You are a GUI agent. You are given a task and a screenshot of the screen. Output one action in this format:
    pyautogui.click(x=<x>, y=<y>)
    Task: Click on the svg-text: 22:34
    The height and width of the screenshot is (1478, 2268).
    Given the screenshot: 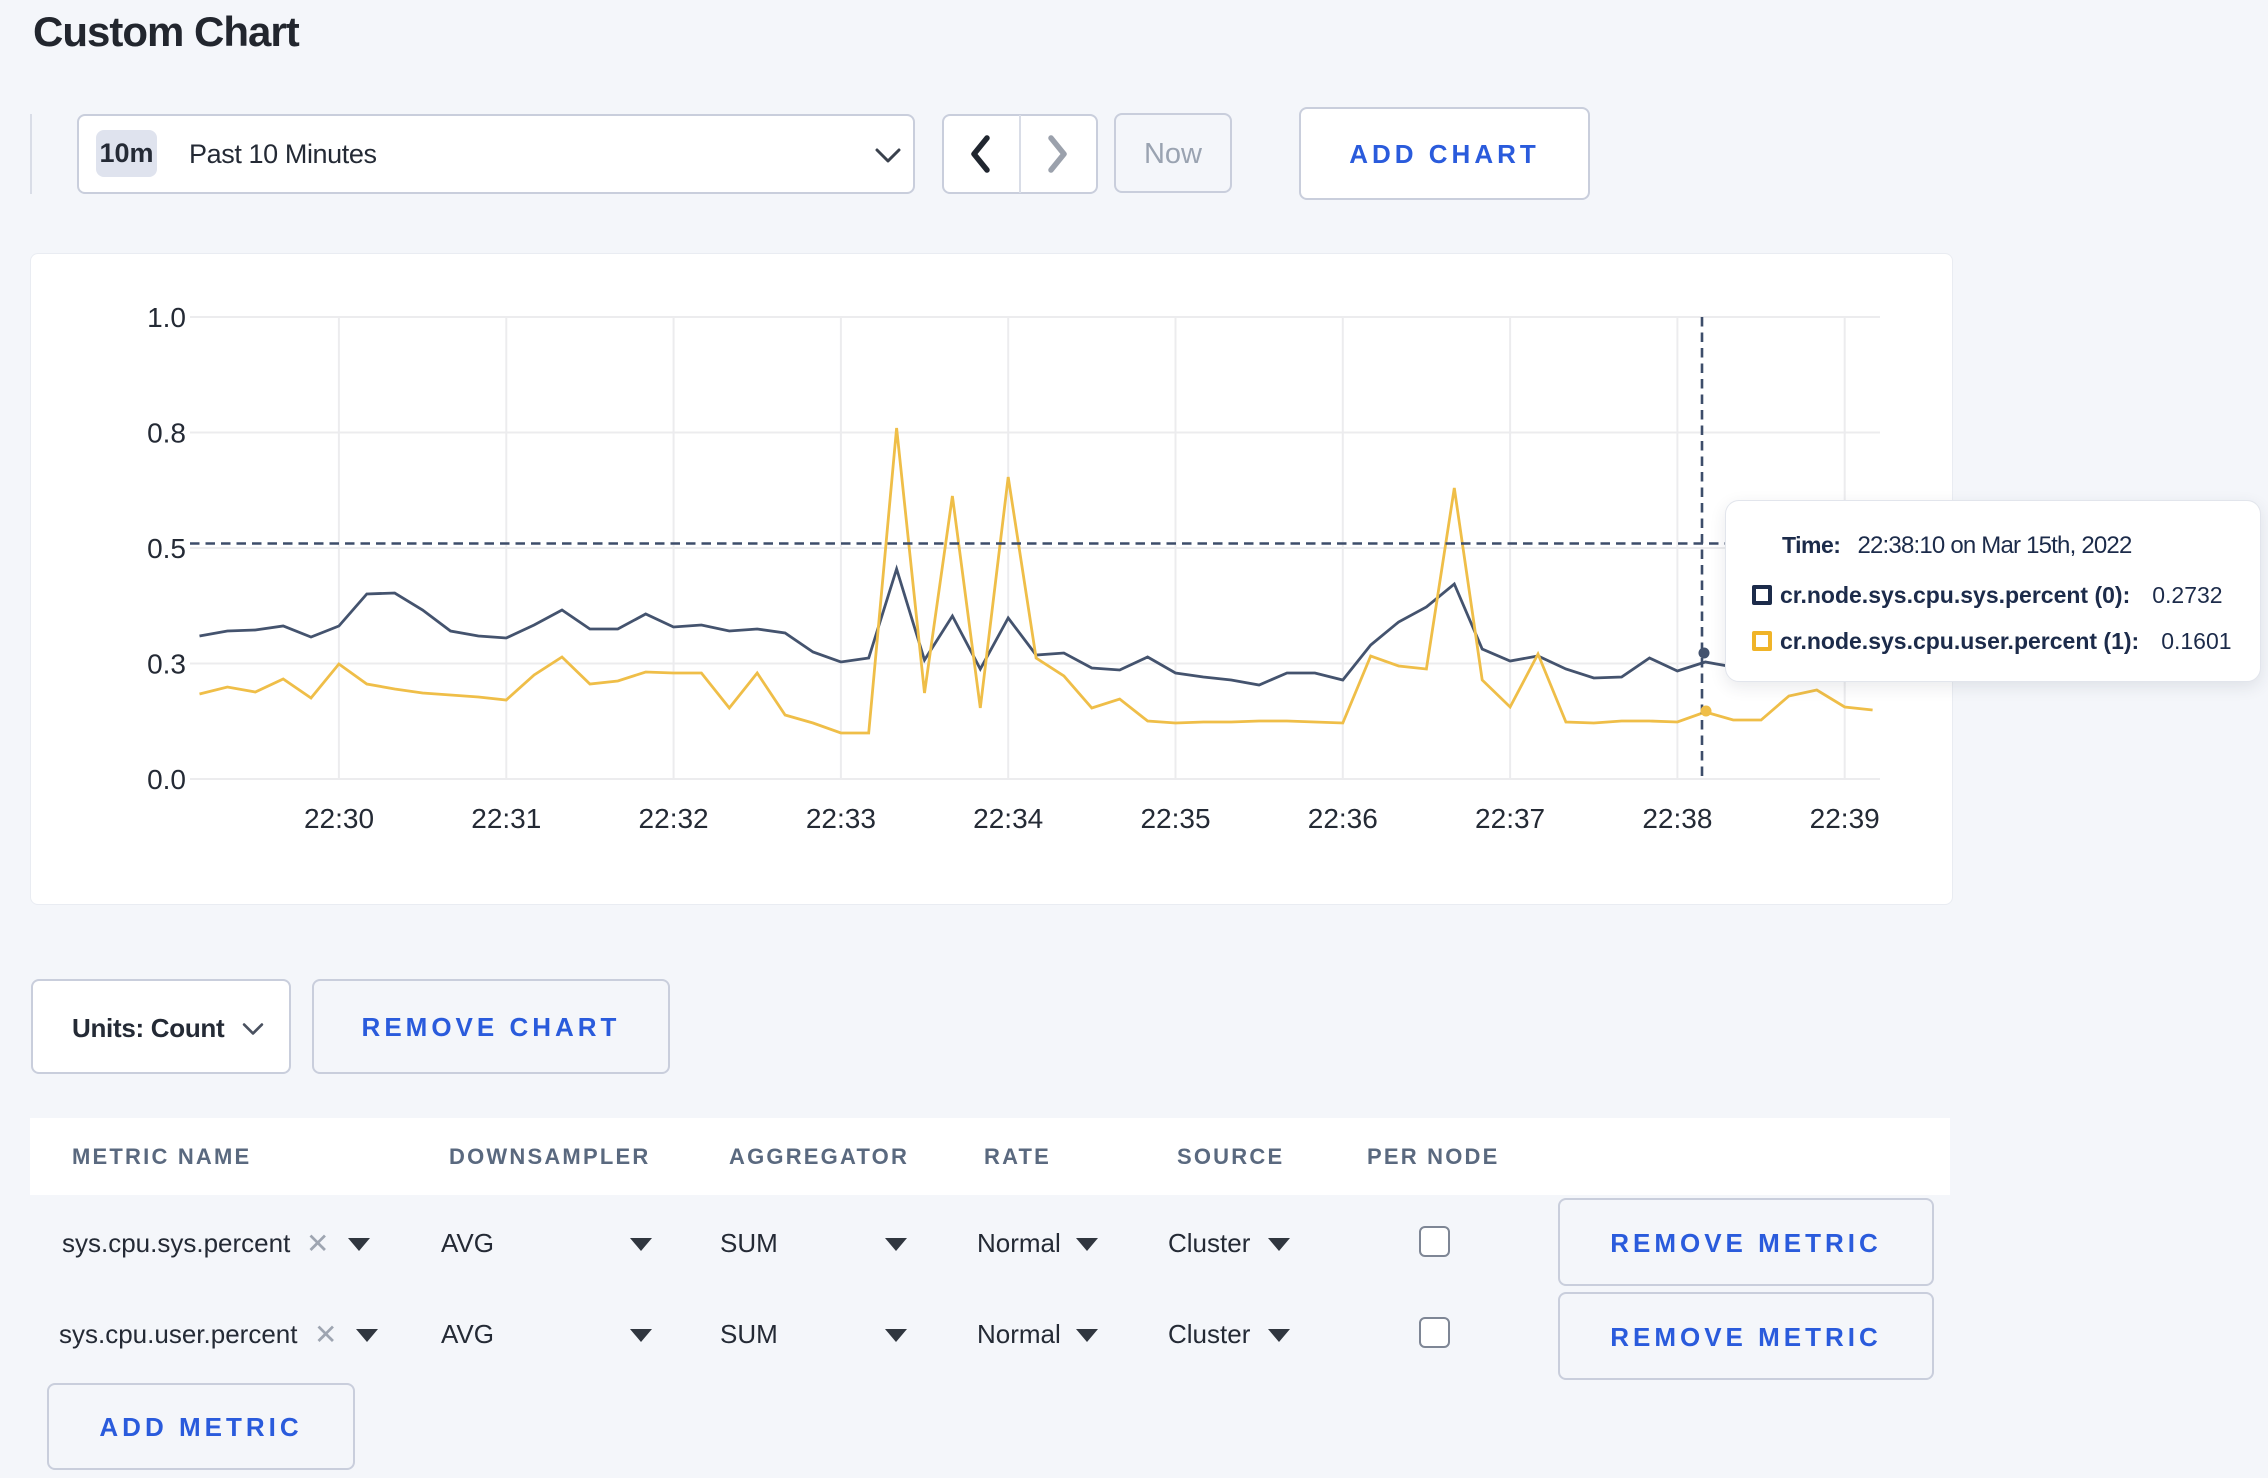 What is the action you would take?
    pyautogui.click(x=1008, y=818)
    